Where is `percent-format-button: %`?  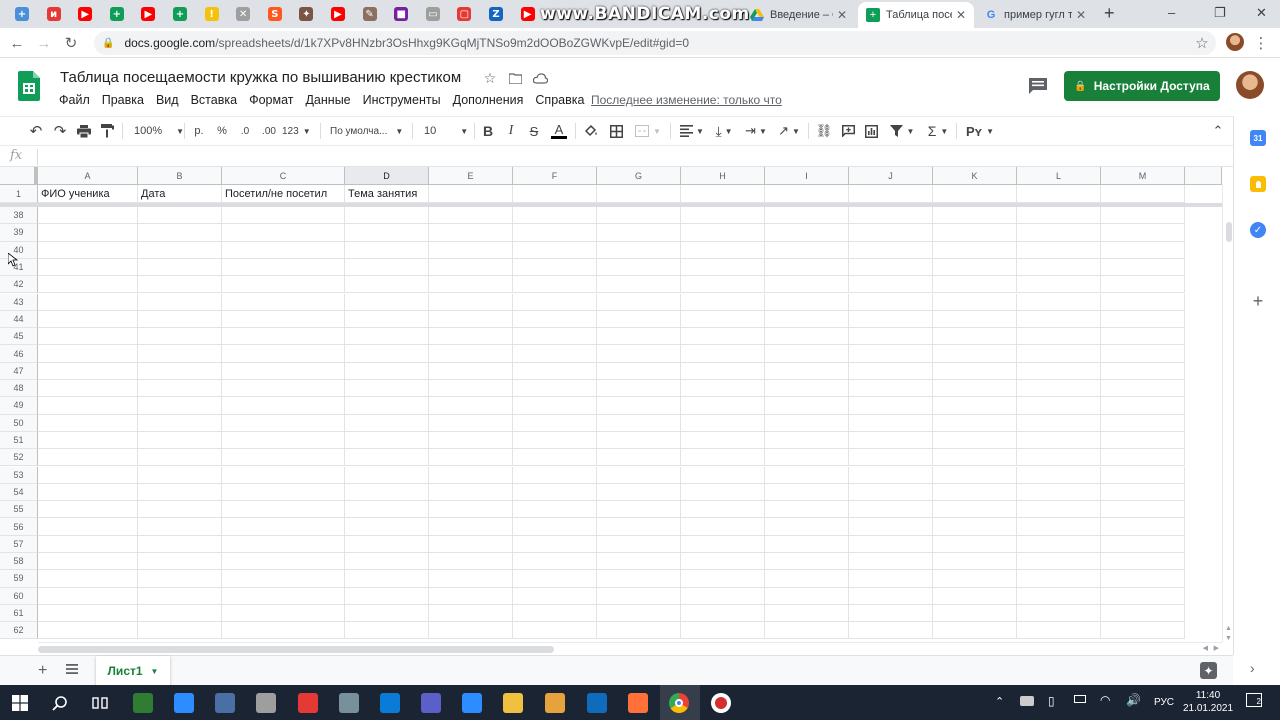 percent-format-button: % is located at coordinates (222, 131).